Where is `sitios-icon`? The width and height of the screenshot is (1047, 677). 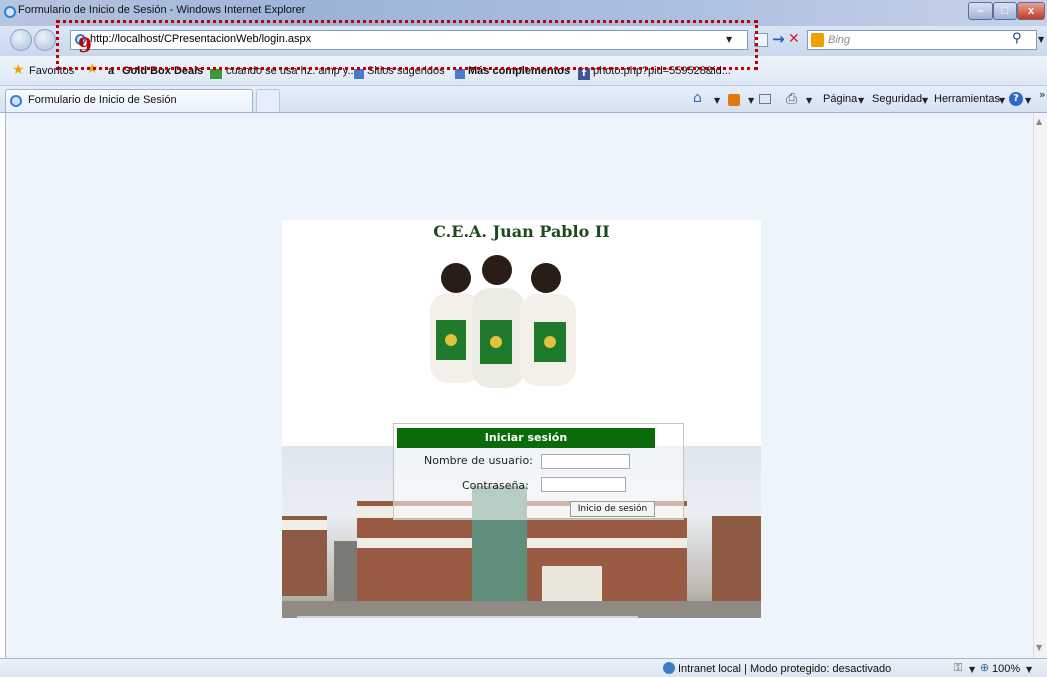
sitios-icon is located at coordinates (359, 74).